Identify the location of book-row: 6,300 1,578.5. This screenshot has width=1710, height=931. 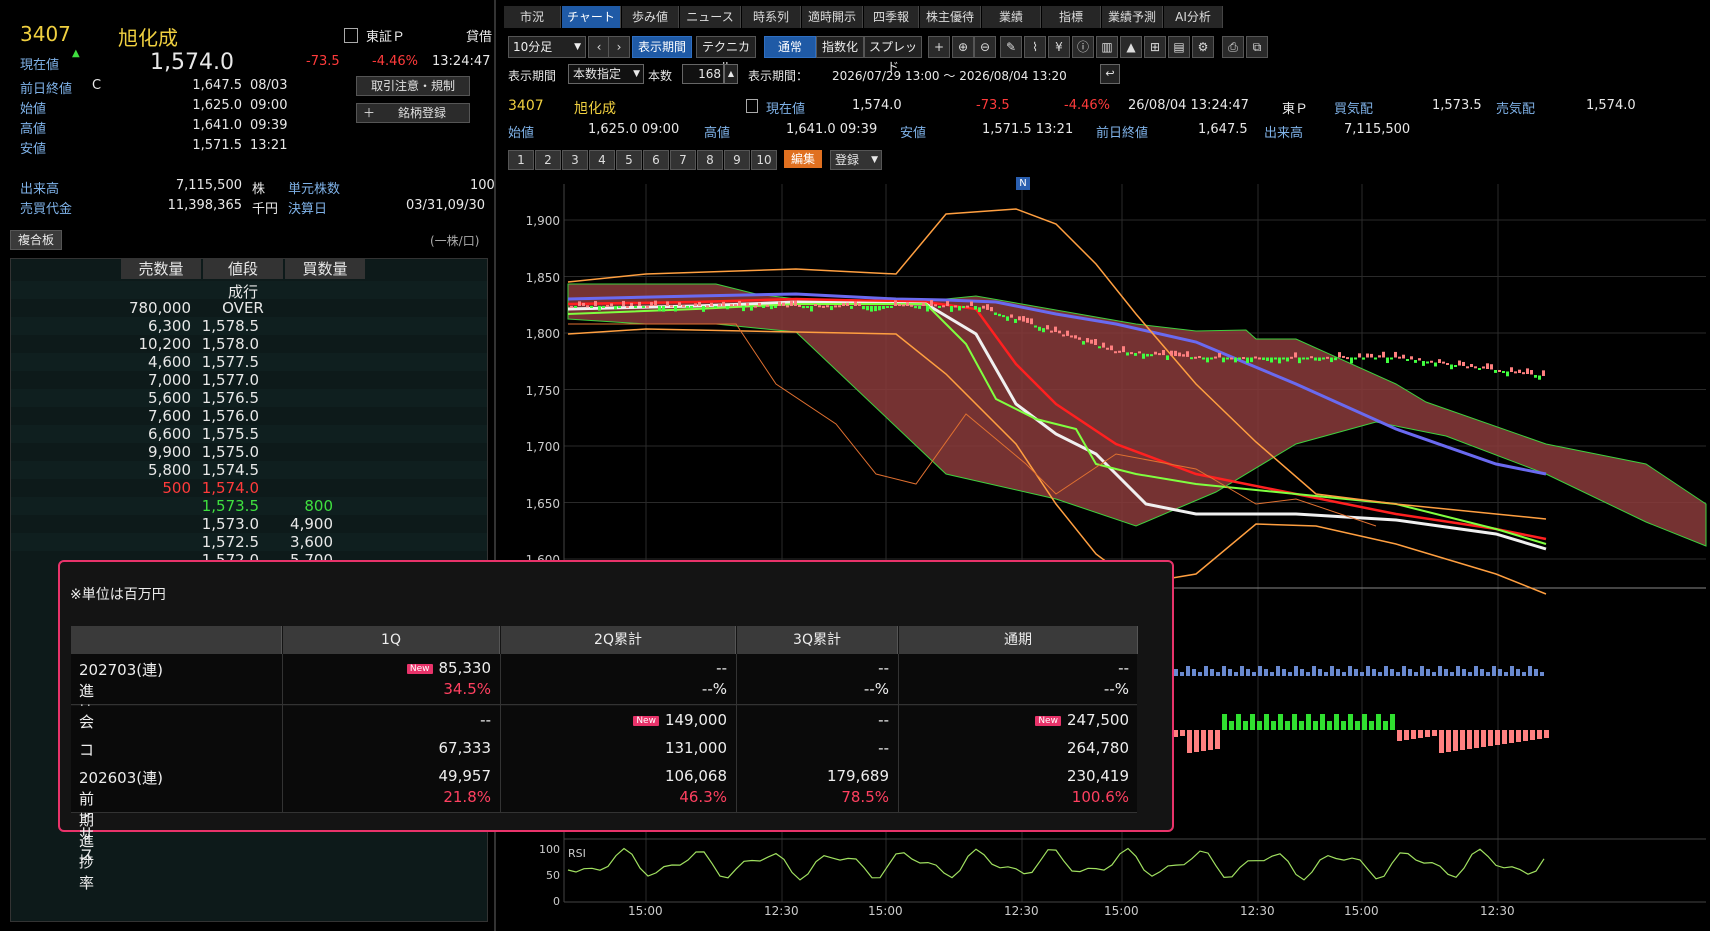
(249, 326).